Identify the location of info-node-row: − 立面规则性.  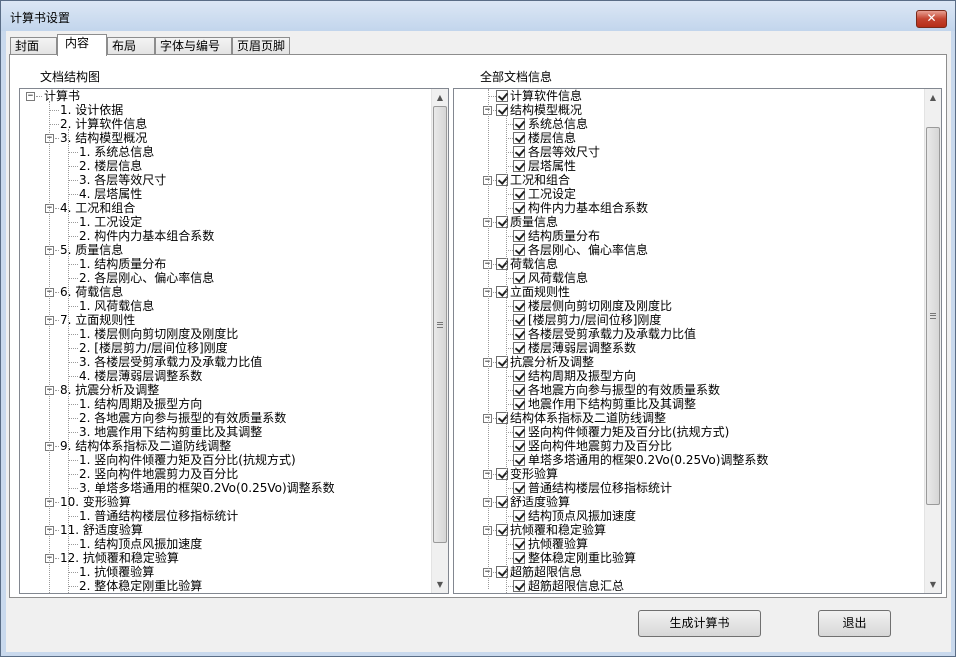
(689, 292).